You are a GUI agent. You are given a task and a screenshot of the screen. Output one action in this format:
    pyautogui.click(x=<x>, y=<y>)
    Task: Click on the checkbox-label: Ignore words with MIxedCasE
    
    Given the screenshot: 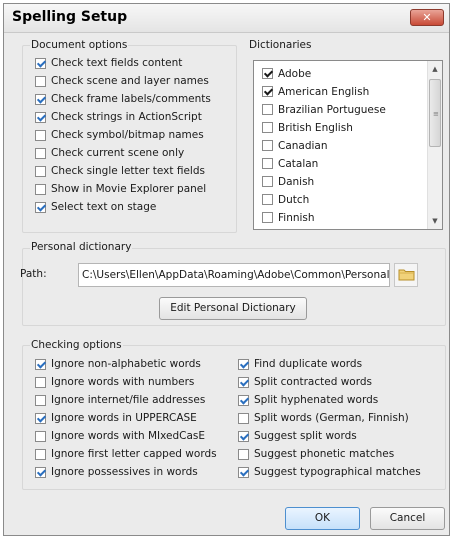 What is the action you would take?
    pyautogui.click(x=128, y=436)
    